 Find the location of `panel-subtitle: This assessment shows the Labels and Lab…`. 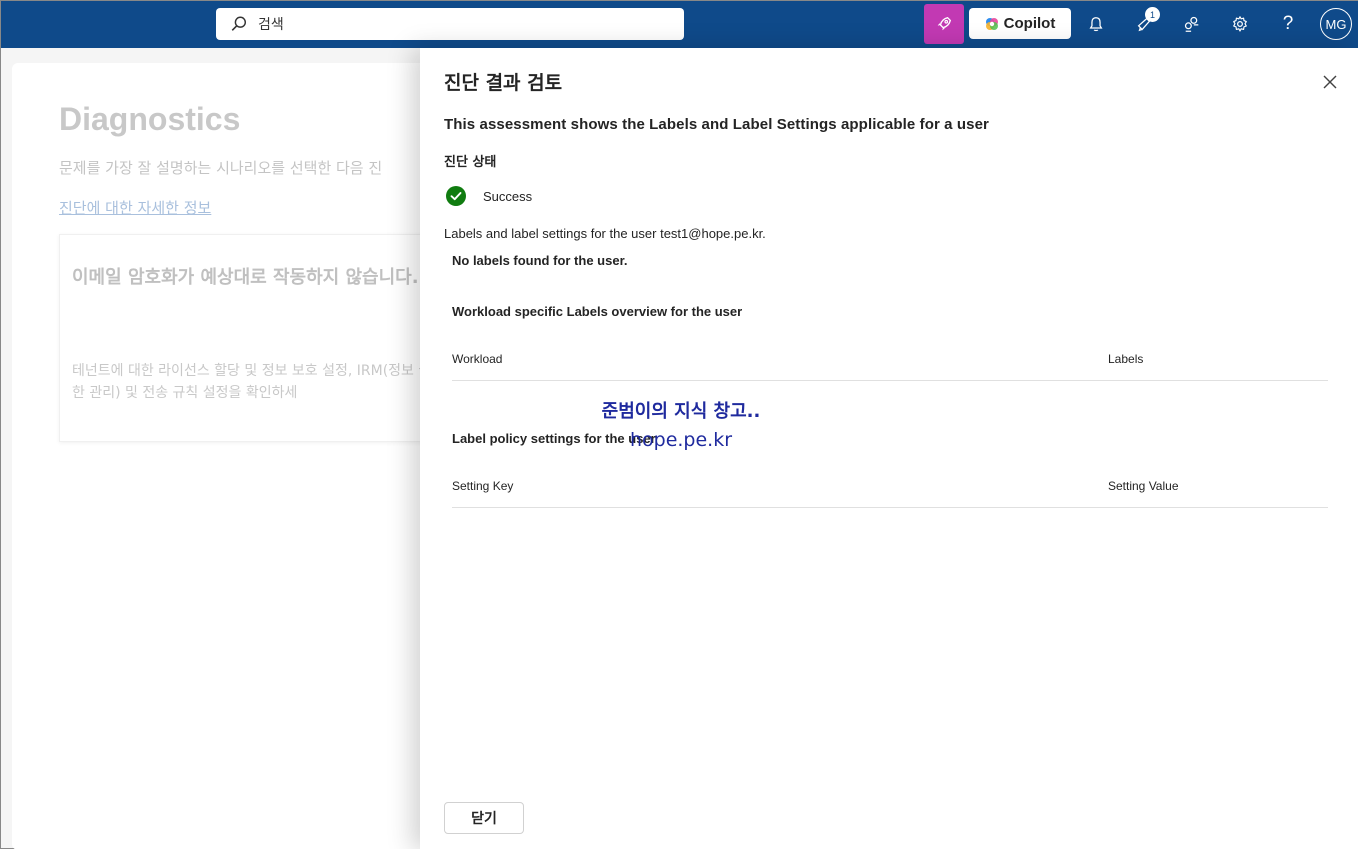

panel-subtitle: This assessment shows the Labels and Lab… is located at coordinates (716, 124).